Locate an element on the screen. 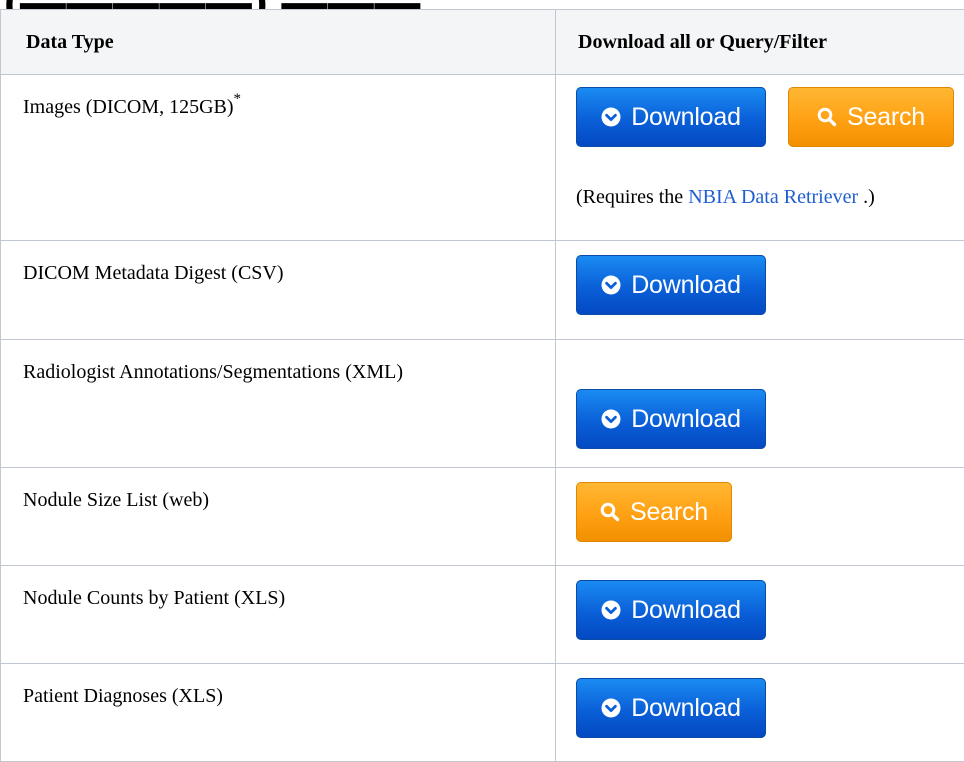 The image size is (964, 762). download-images-button: Download is located at coordinates (671, 117).